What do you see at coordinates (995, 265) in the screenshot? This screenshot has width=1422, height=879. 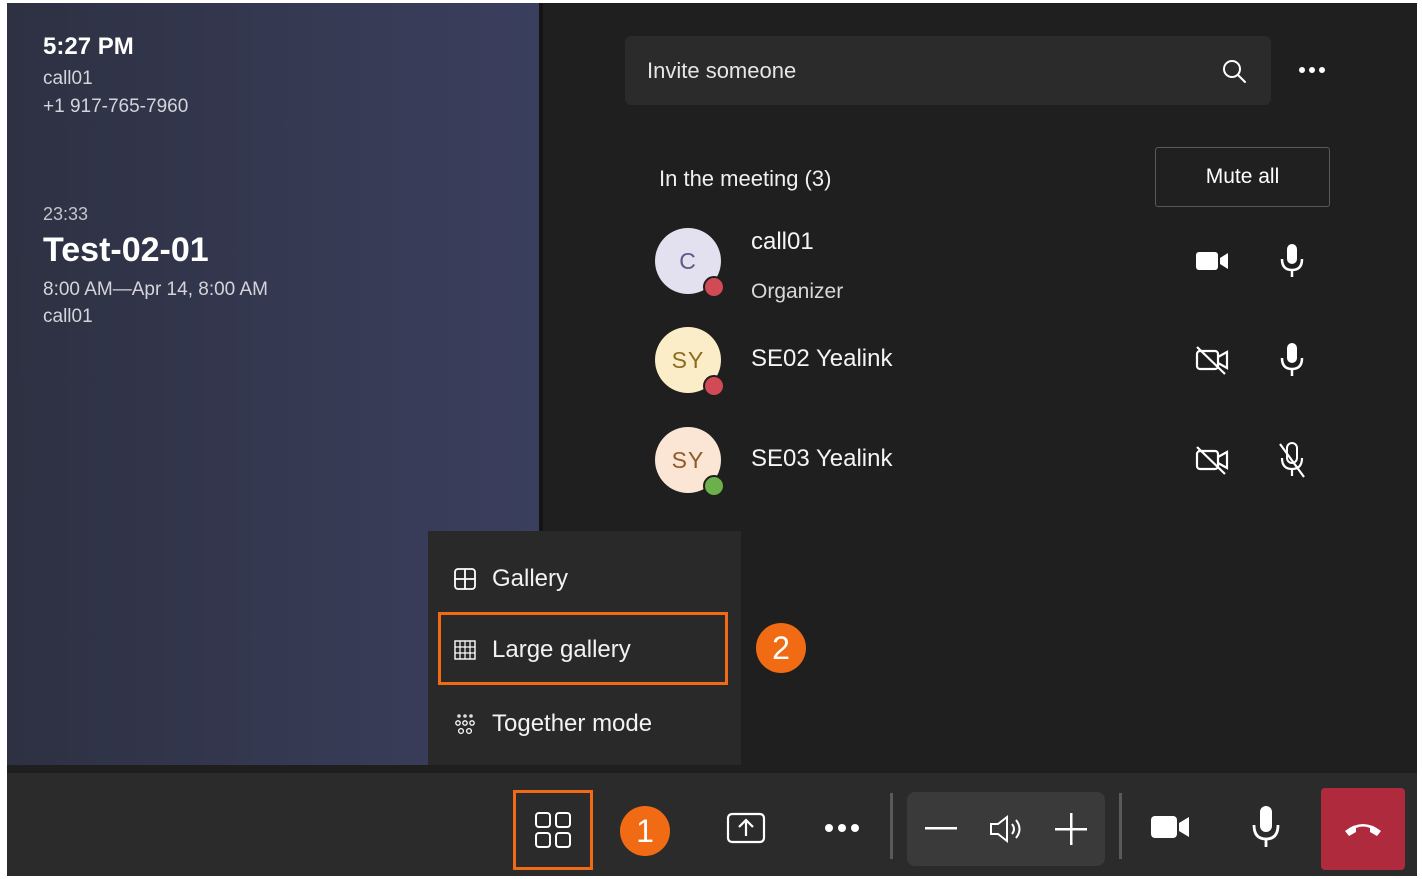 I see `participant-row: C call01 Organizer` at bounding box center [995, 265].